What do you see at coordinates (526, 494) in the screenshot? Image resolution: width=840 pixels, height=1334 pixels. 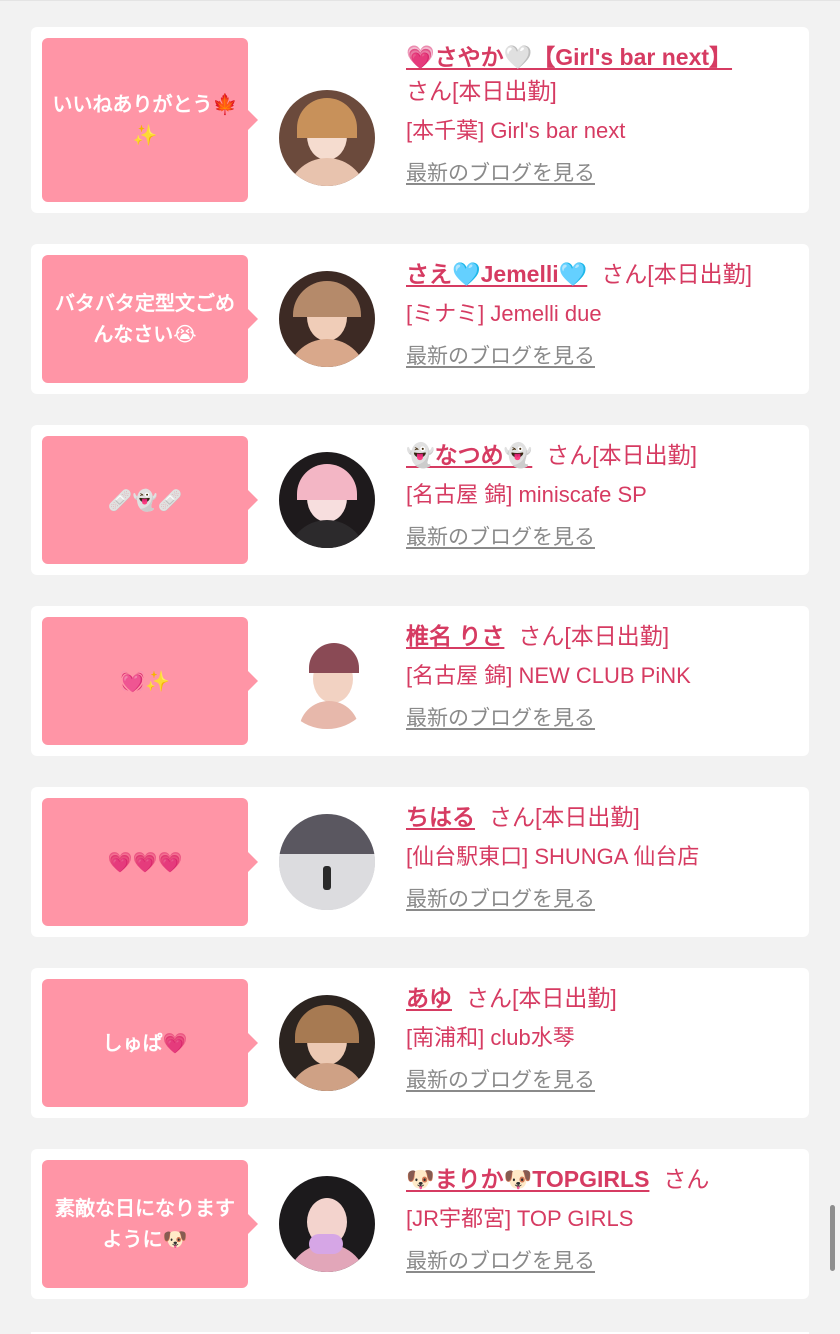 I see `shop-label: [名古屋 錦] miniscafe SP` at bounding box center [526, 494].